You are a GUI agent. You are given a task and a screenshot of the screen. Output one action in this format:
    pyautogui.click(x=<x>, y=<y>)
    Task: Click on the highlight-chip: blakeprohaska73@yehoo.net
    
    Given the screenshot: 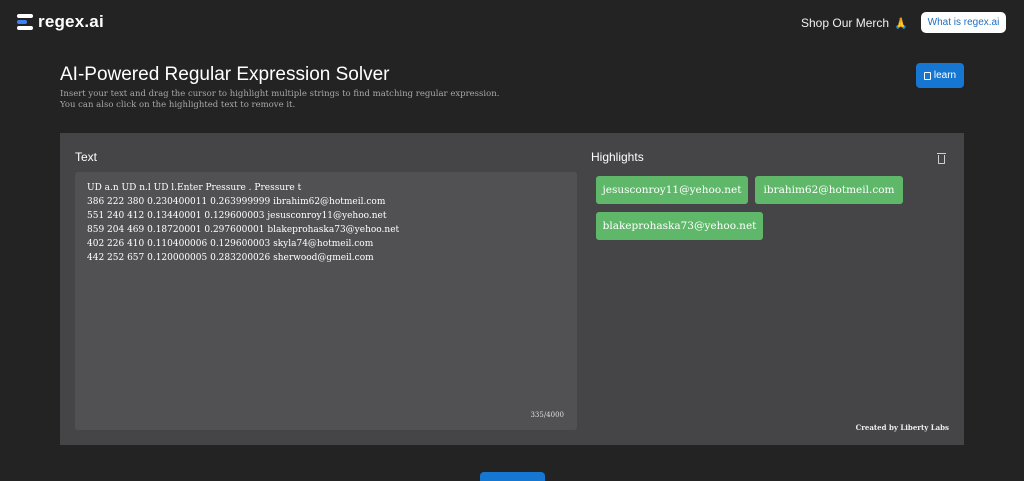 What is the action you would take?
    pyautogui.click(x=679, y=226)
    